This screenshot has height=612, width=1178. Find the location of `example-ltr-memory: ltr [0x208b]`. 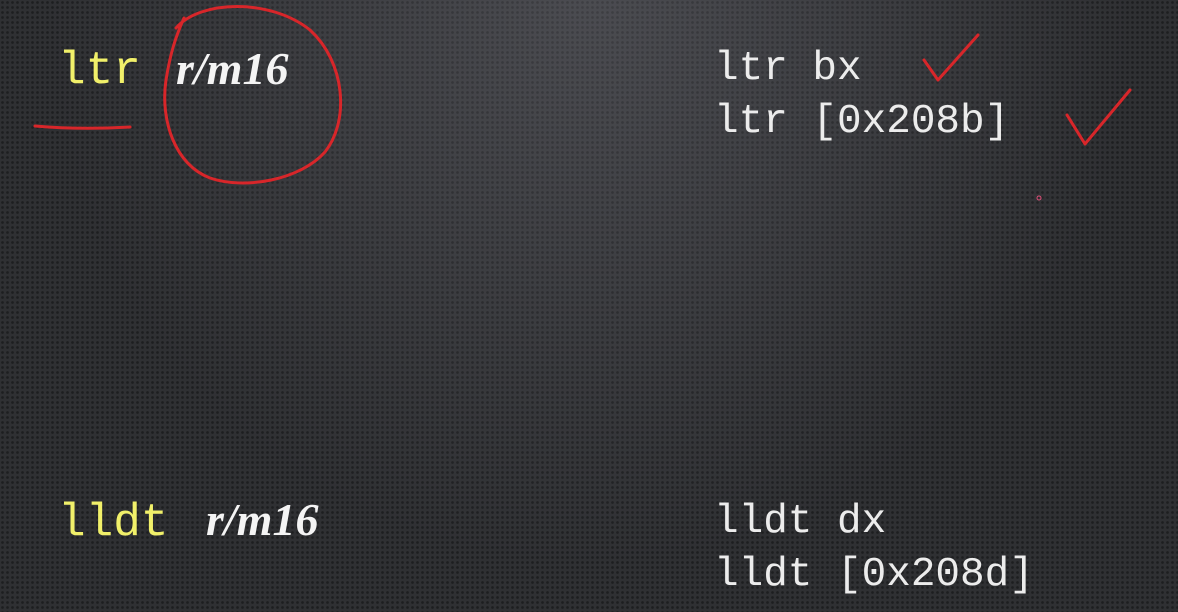

example-ltr-memory: ltr [0x208b] is located at coordinates (862, 122).